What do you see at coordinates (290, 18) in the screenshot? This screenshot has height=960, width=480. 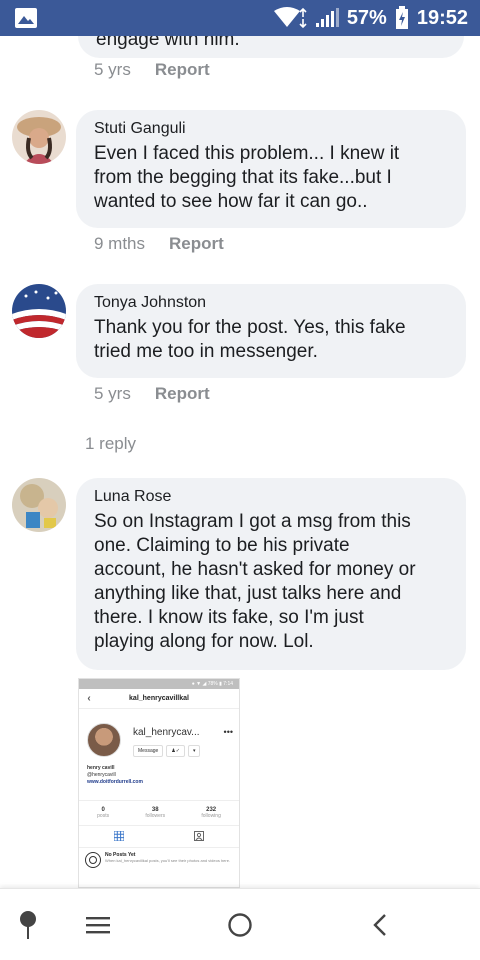 I see `wifi-icon` at bounding box center [290, 18].